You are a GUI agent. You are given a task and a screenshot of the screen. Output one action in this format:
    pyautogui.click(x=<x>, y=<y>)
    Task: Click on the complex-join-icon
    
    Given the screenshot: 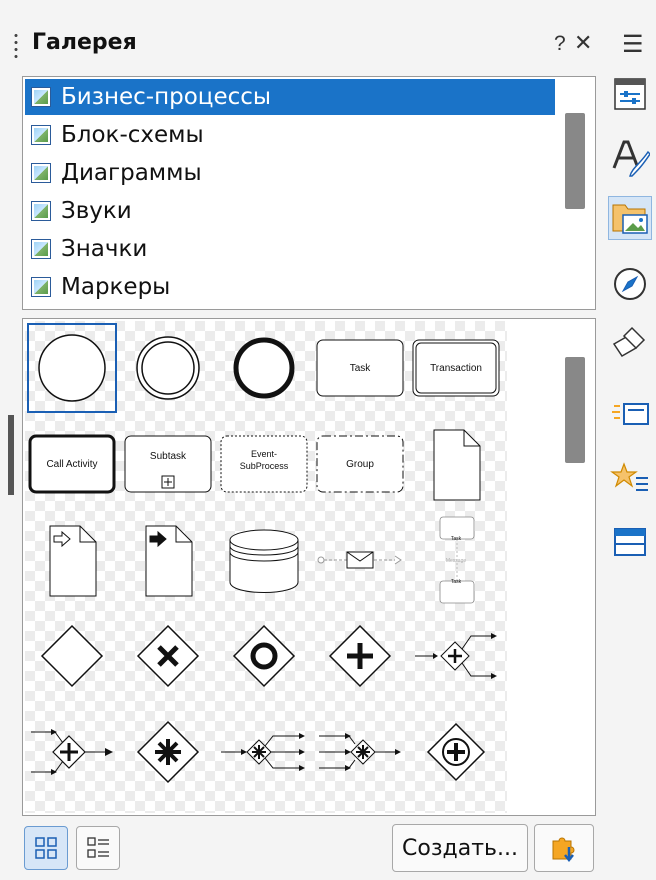 What is the action you would take?
    pyautogui.click(x=360, y=752)
    